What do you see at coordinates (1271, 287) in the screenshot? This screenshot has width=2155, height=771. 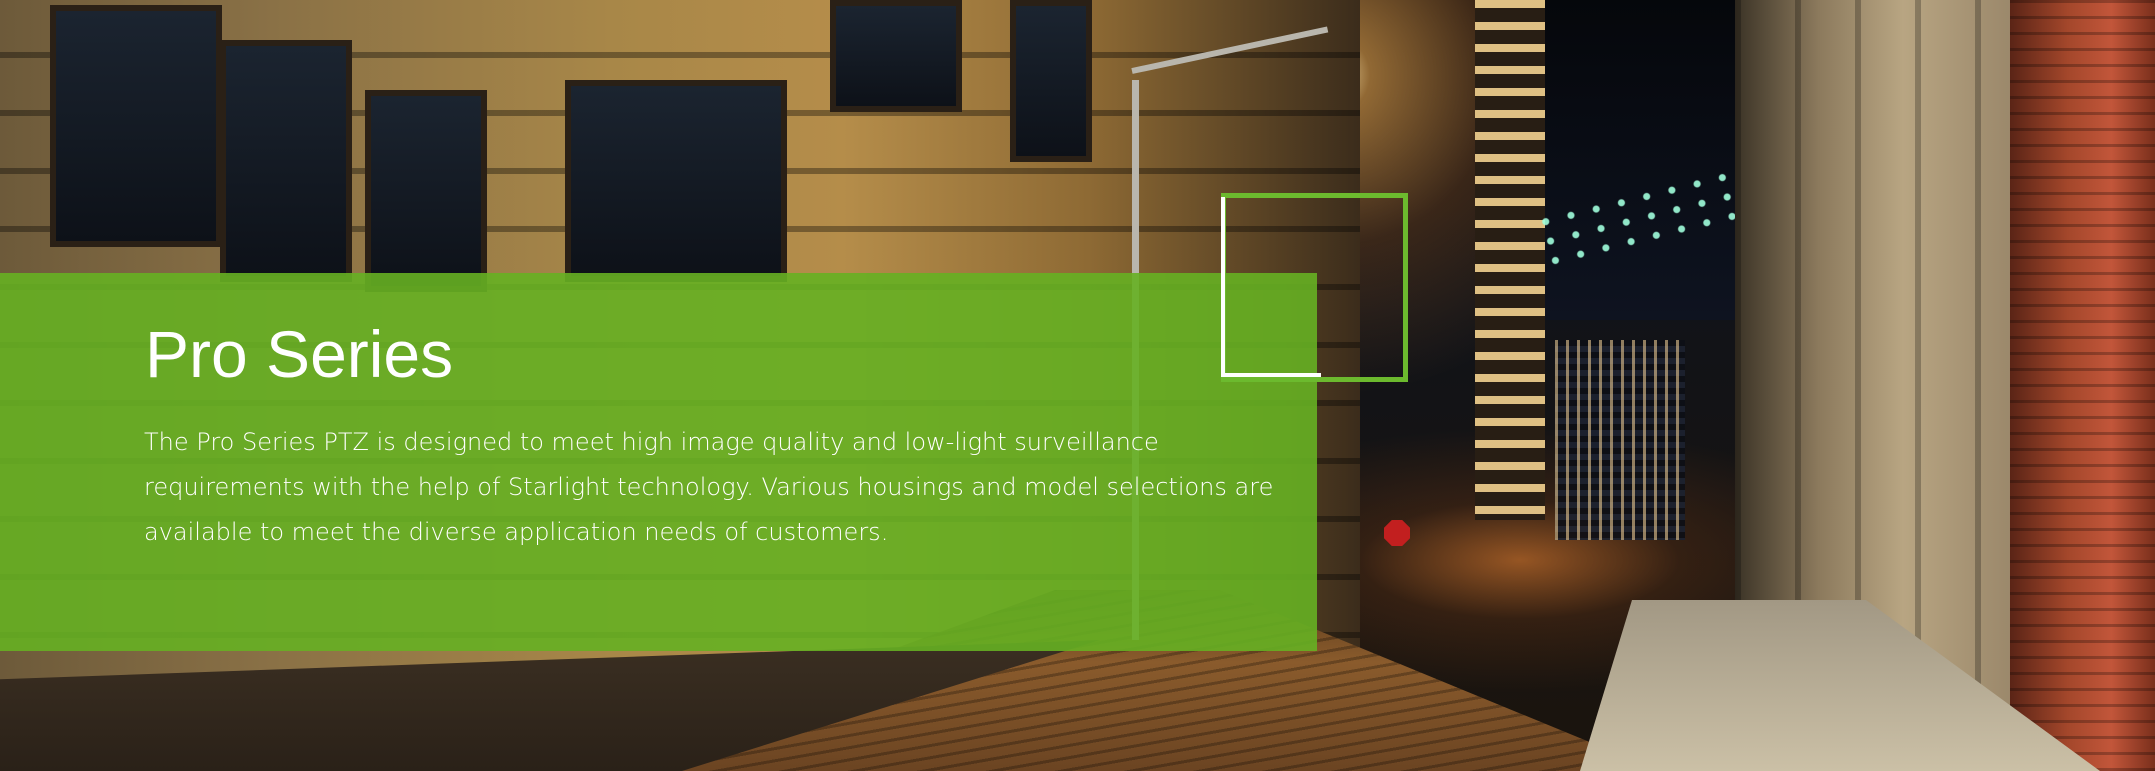 I see `white-frame-decoration` at bounding box center [1271, 287].